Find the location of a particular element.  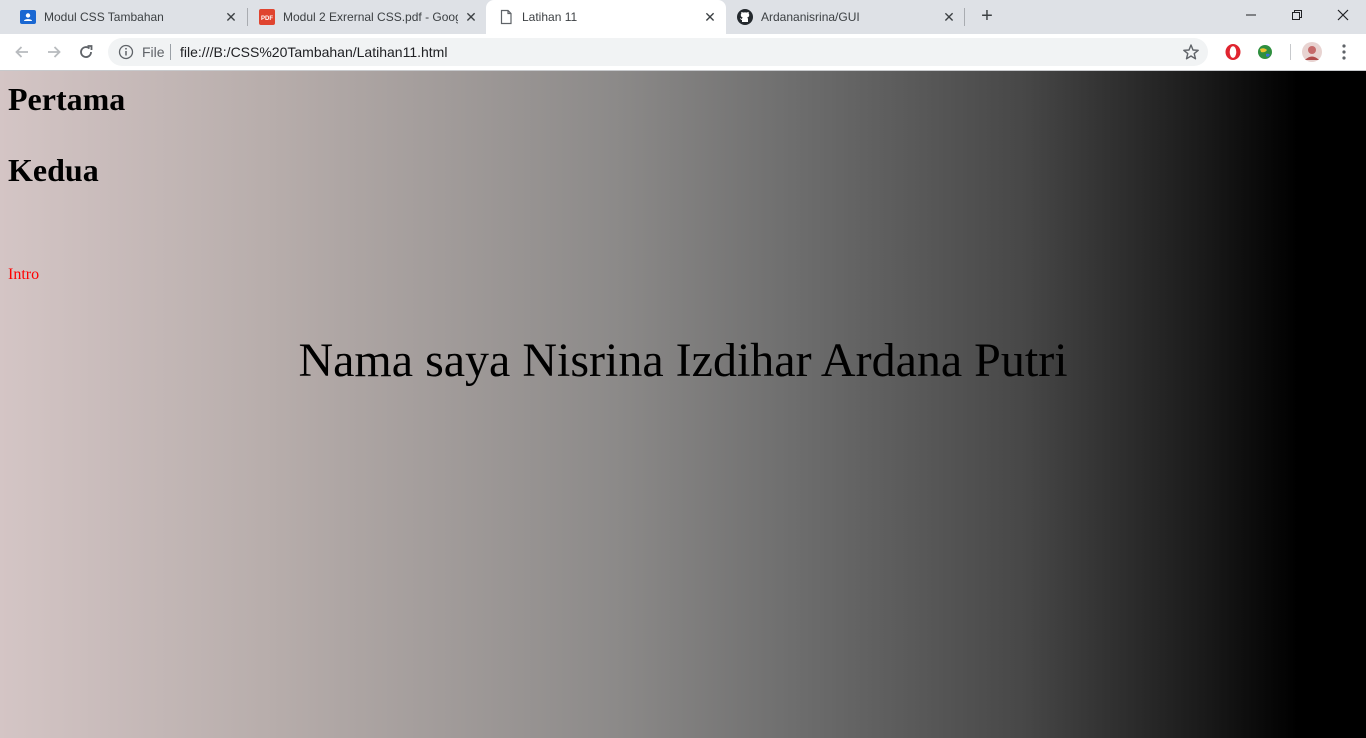

page-icon is located at coordinates (506, 17).